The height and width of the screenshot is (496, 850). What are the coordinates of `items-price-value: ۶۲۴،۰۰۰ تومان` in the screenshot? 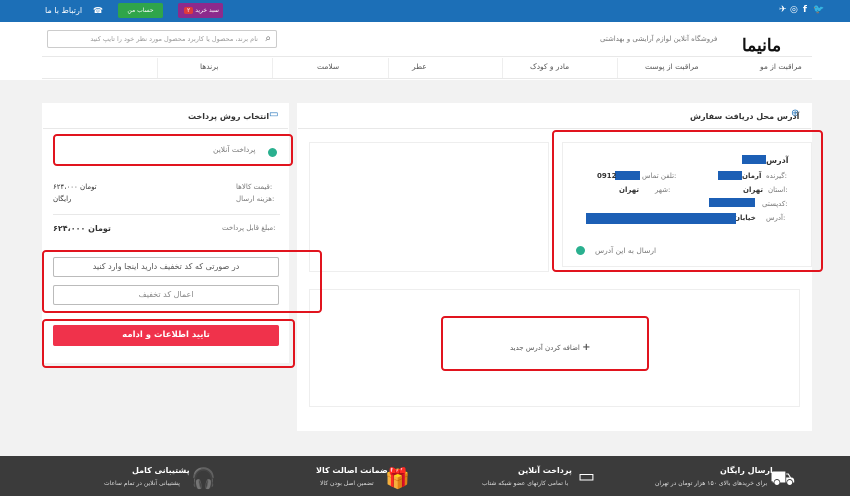 It's located at (75, 187).